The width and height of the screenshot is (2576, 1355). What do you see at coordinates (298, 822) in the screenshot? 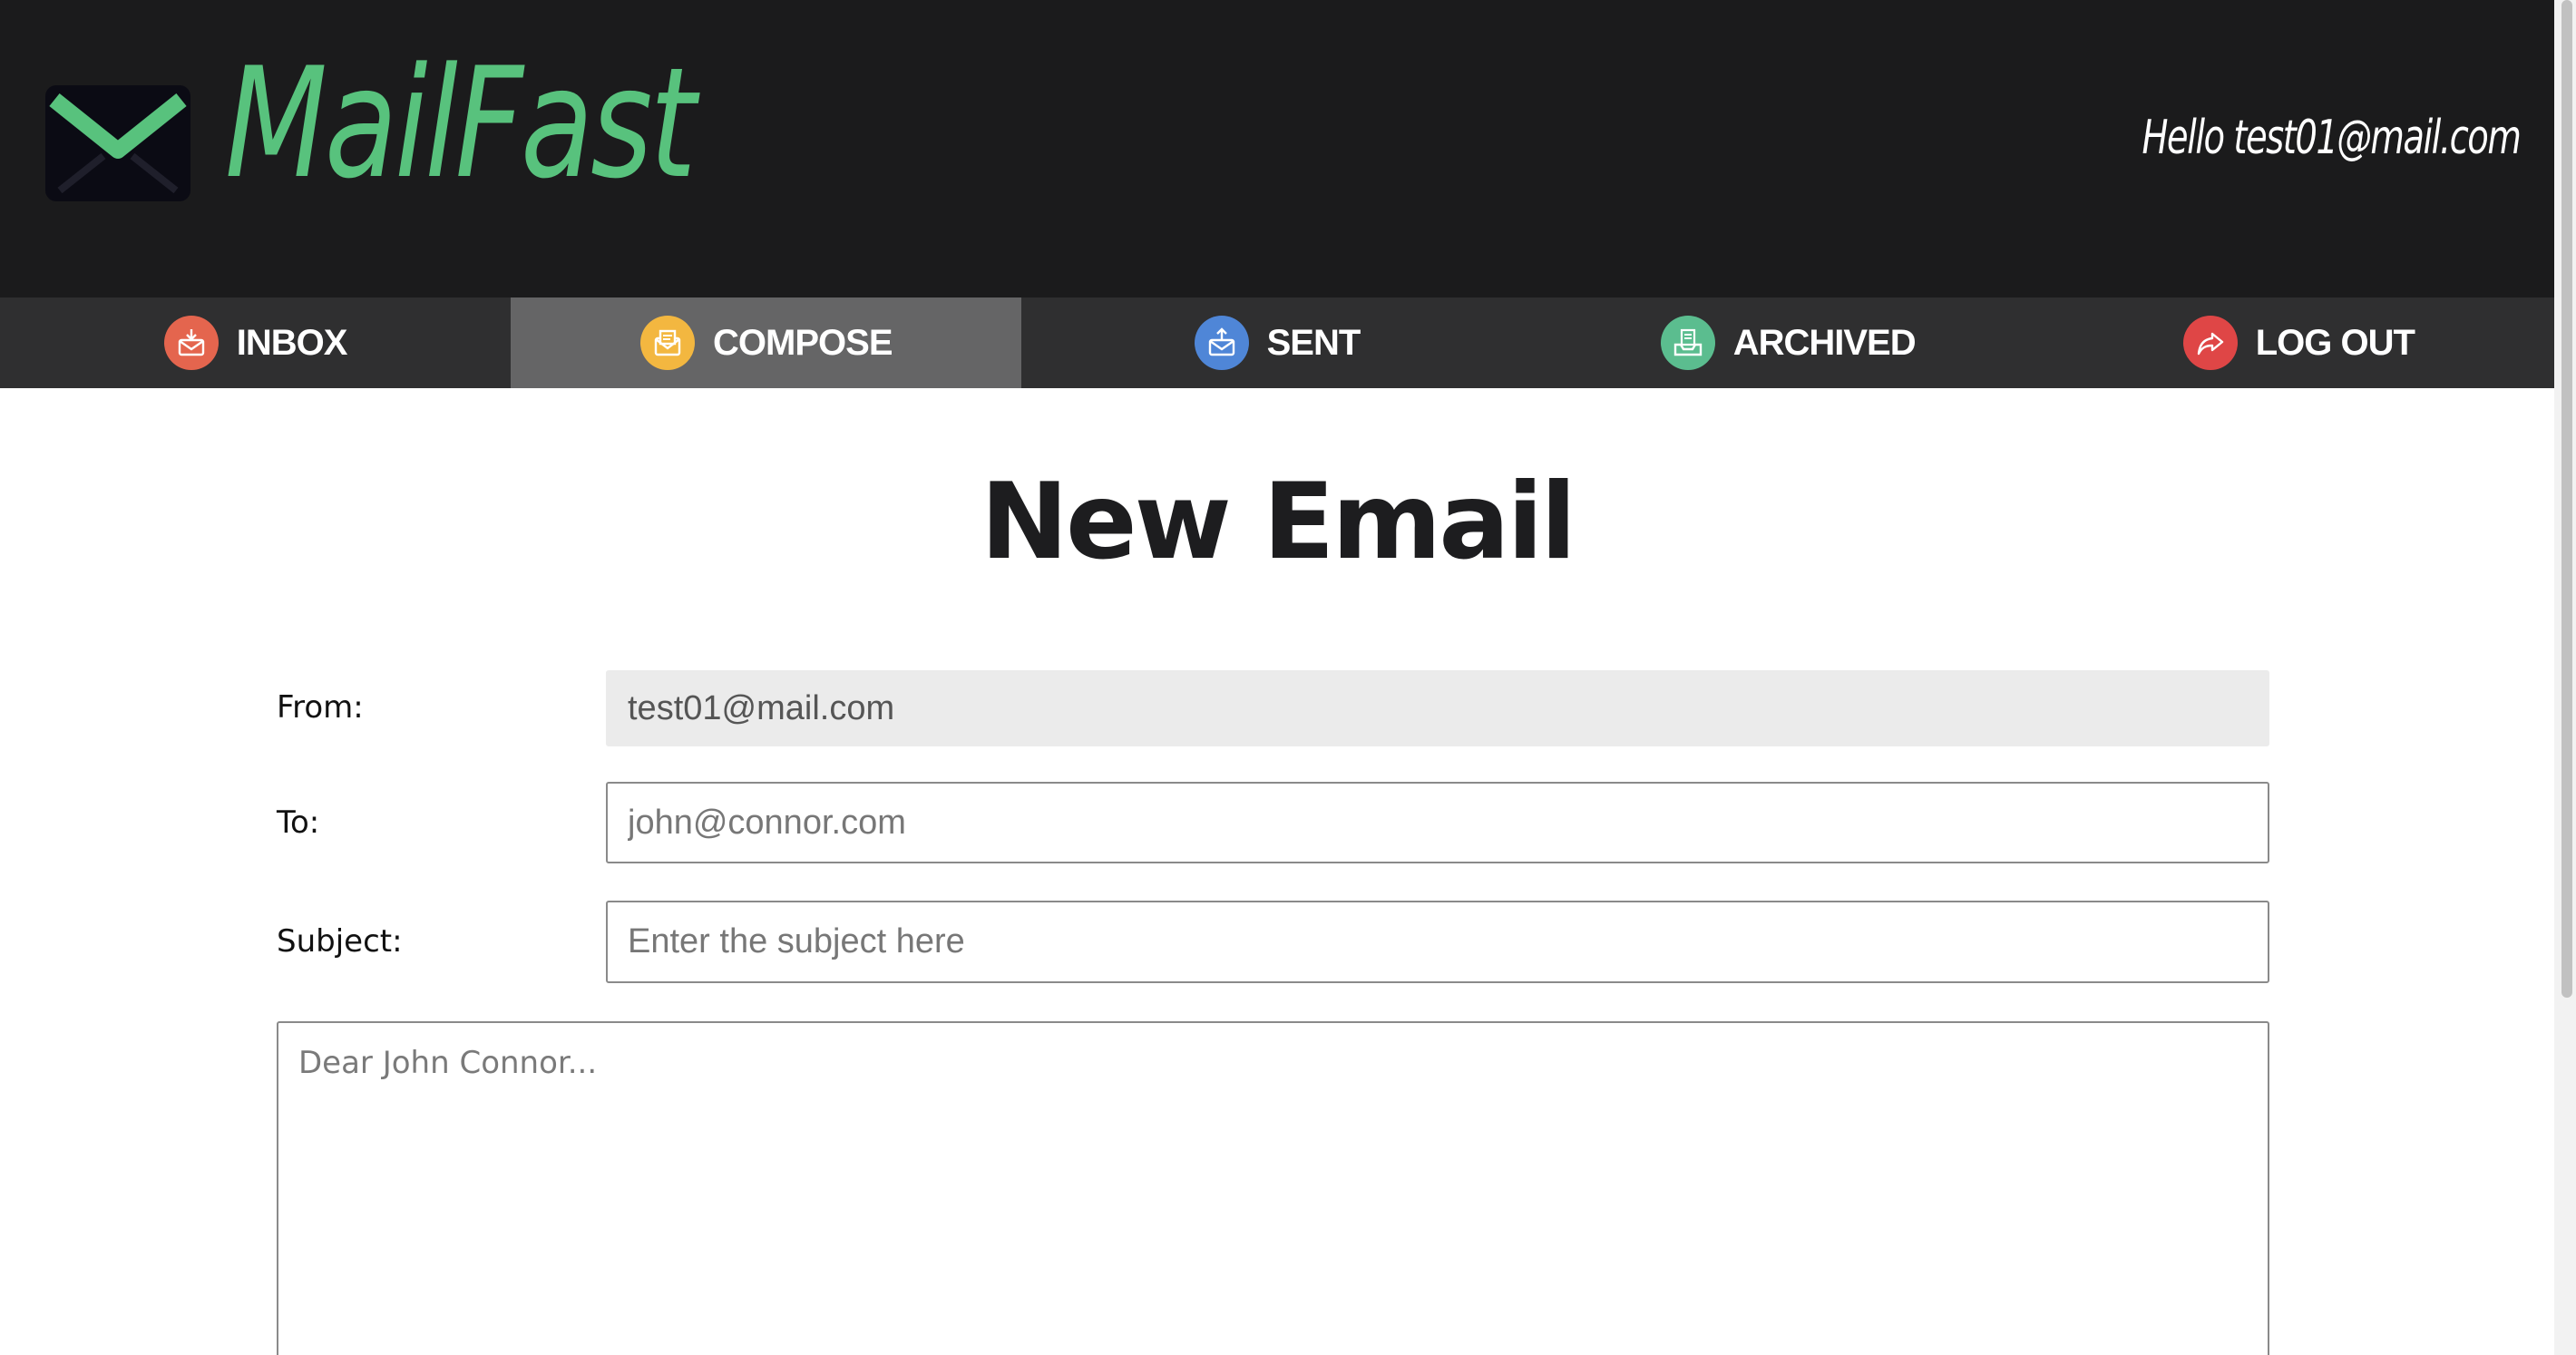
I see `to-label: To:` at bounding box center [298, 822].